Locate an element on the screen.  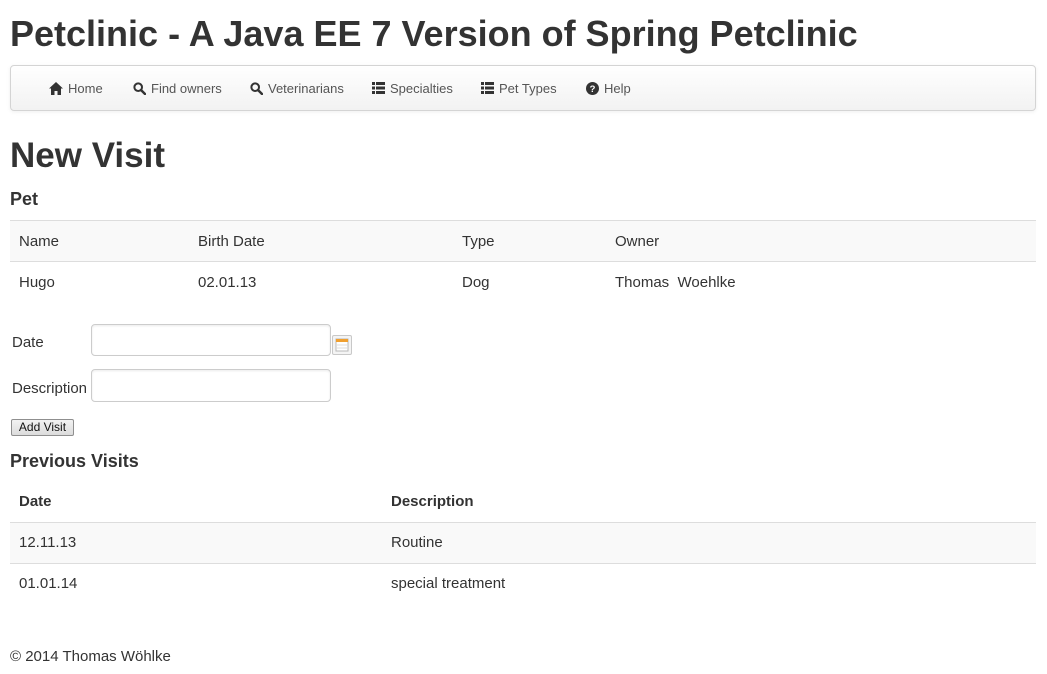
nav-help: ? Help is located at coordinates (608, 88).